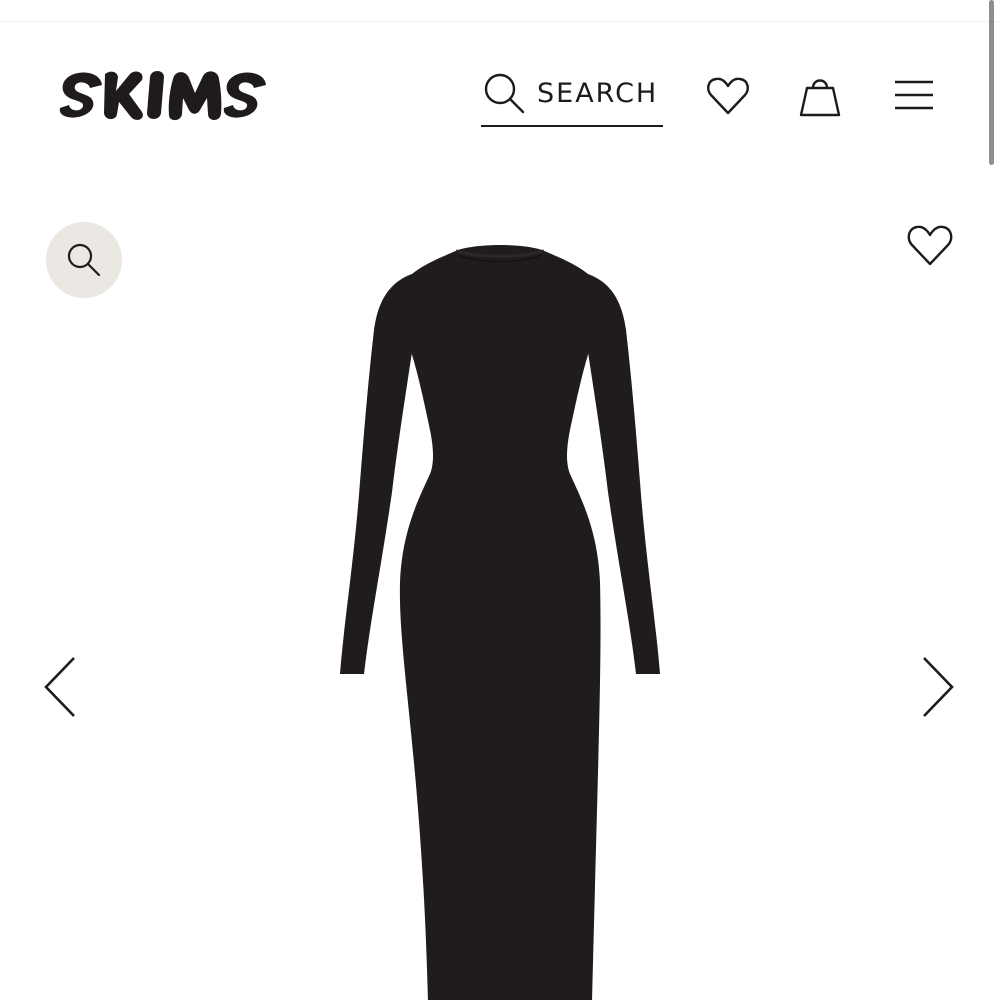 This screenshot has width=1000, height=1000. I want to click on chevron-left-icon, so click(59, 687).